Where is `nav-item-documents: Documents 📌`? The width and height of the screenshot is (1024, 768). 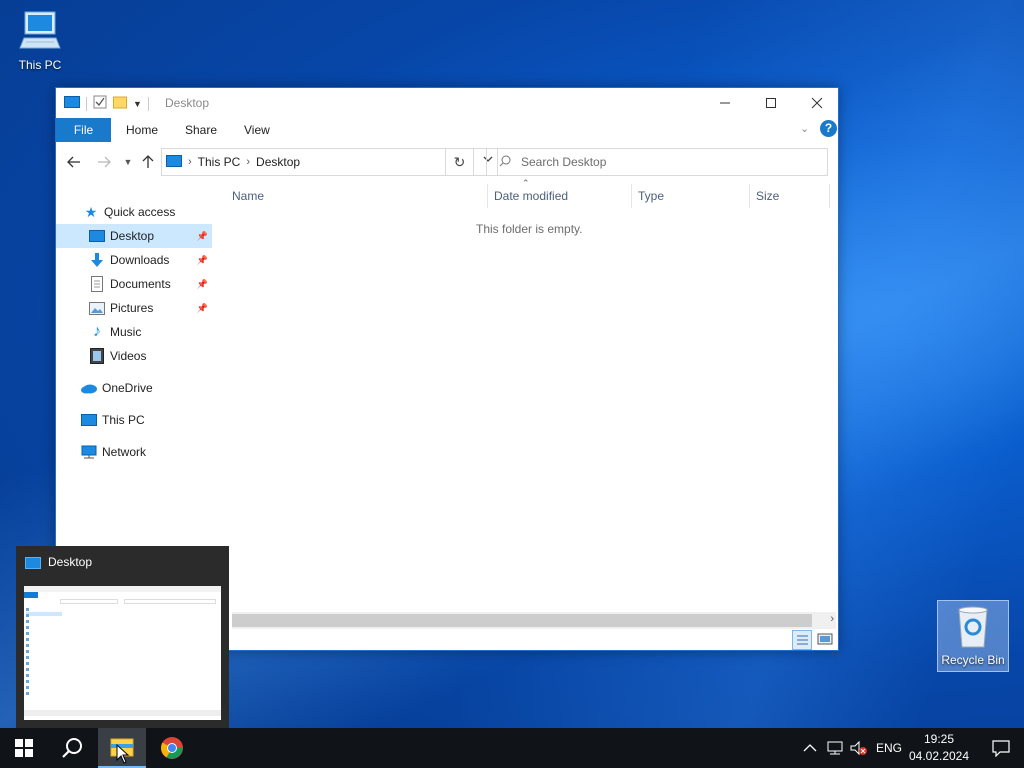 nav-item-documents: Documents 📌 is located at coordinates (134, 284).